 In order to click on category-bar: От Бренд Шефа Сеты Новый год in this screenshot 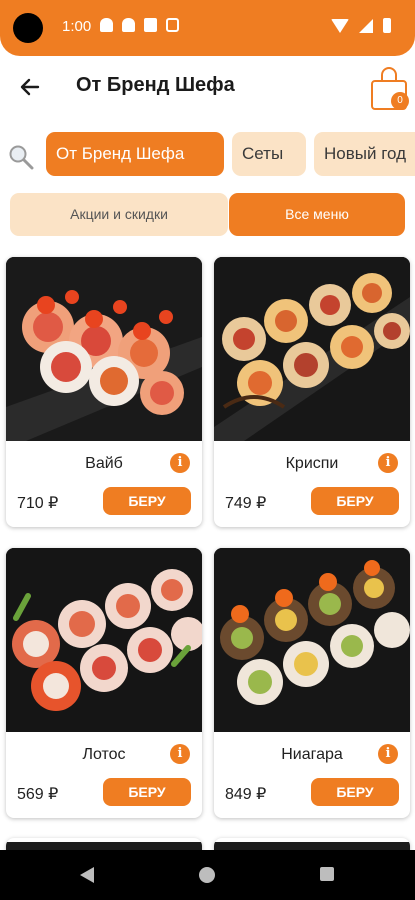, I will do `click(207, 154)`.